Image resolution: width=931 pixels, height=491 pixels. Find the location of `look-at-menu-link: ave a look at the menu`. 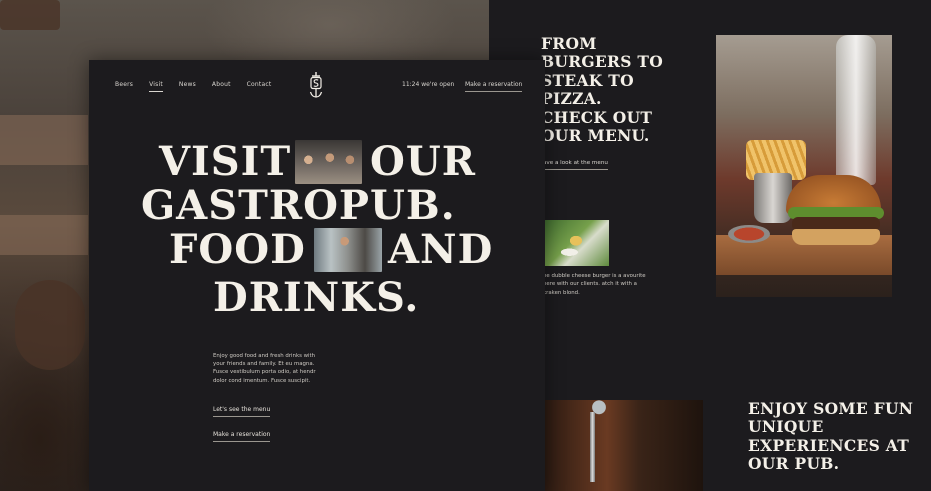

look-at-menu-link: ave a look at the menu is located at coordinates (575, 165).